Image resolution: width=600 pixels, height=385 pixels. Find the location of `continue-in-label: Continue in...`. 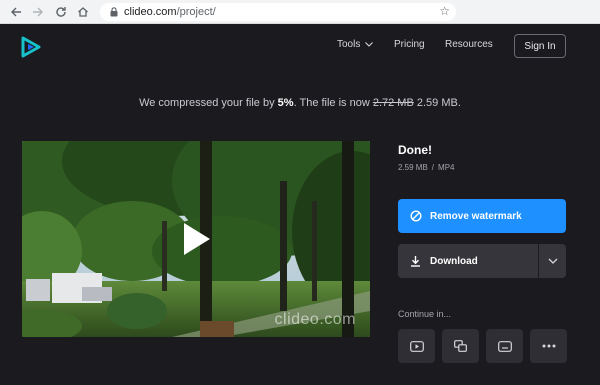

continue-in-label: Continue in... is located at coordinates (425, 314).